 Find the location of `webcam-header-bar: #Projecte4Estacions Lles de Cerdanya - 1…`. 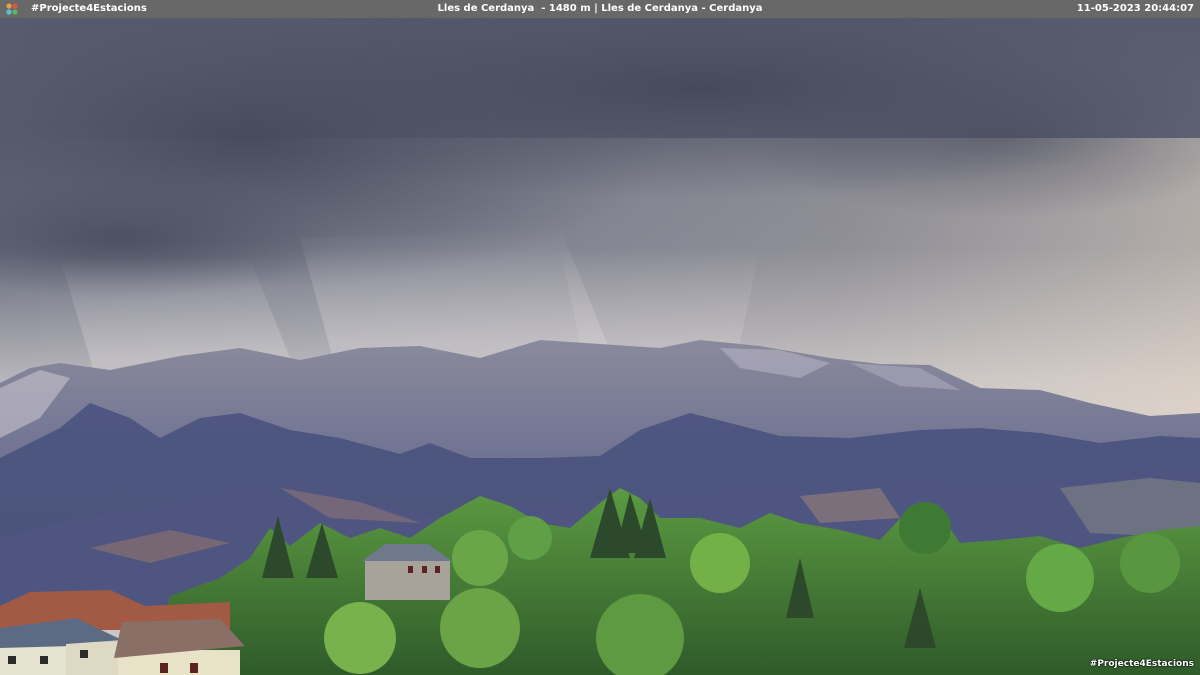

webcam-header-bar: #Projecte4Estacions Lles de Cerdanya - 1… is located at coordinates (600, 9).